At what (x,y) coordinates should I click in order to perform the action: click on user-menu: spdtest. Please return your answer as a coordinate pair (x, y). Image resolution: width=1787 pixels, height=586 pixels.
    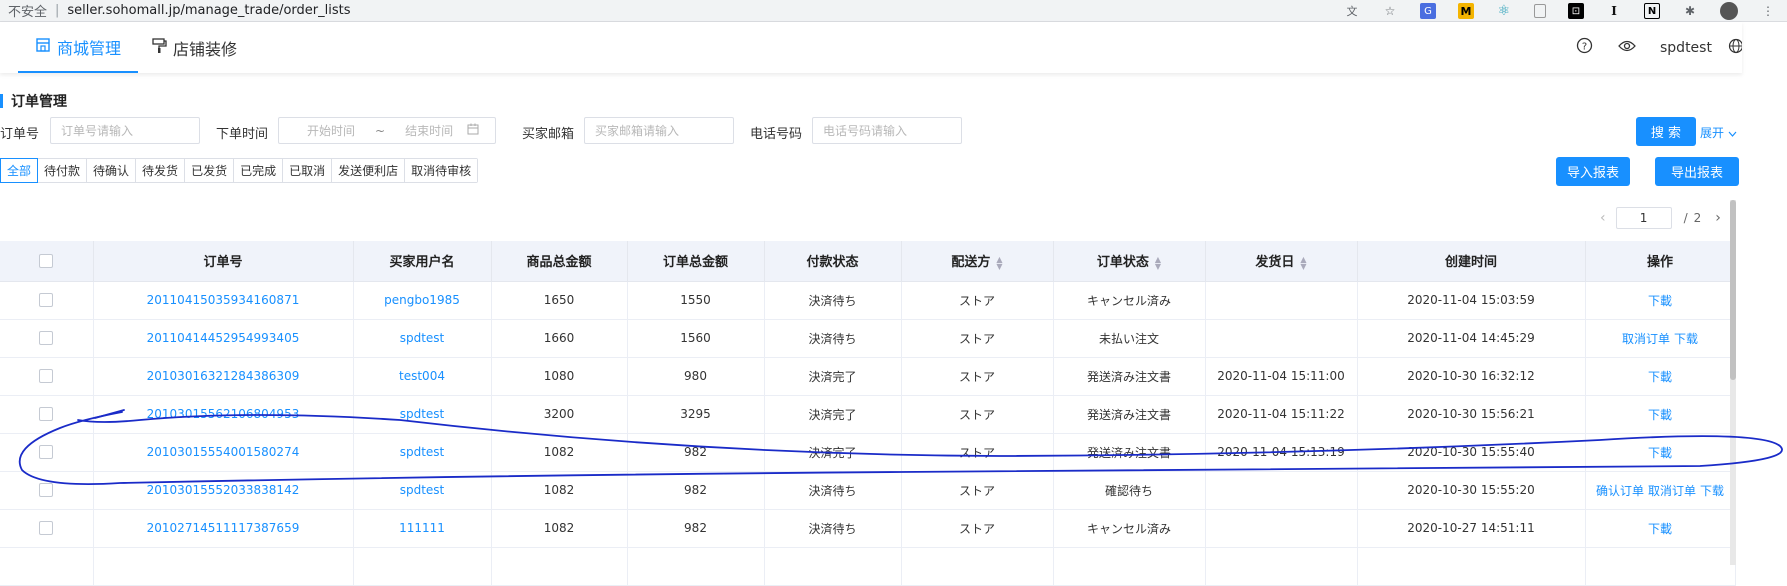
    Looking at the image, I should click on (1686, 47).